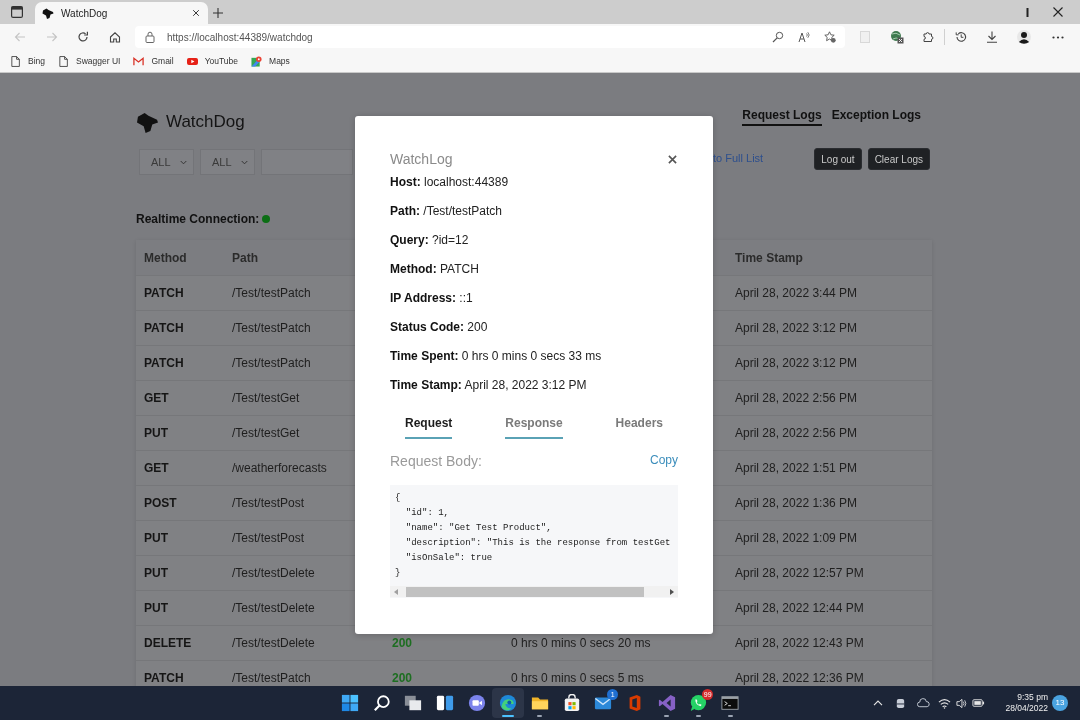 Image resolution: width=1080 pixels, height=720 pixels. I want to click on envelope-m-icon, so click(139, 61).